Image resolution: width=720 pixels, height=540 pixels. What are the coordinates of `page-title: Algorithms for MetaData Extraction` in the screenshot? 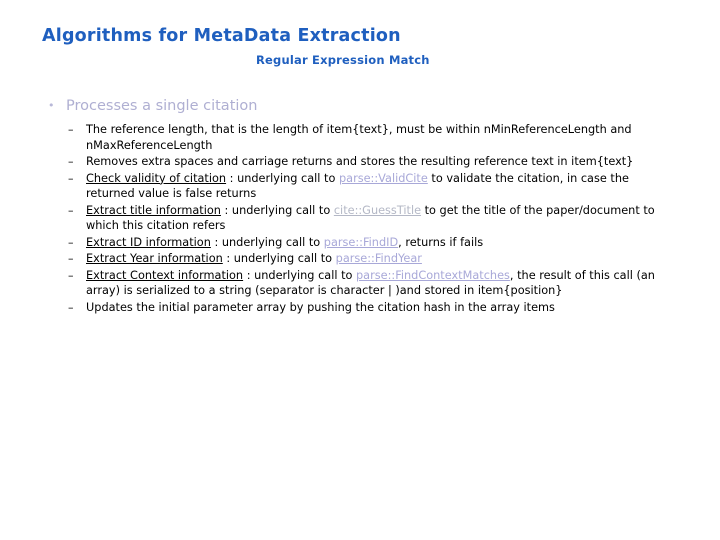 It's located at (221, 36).